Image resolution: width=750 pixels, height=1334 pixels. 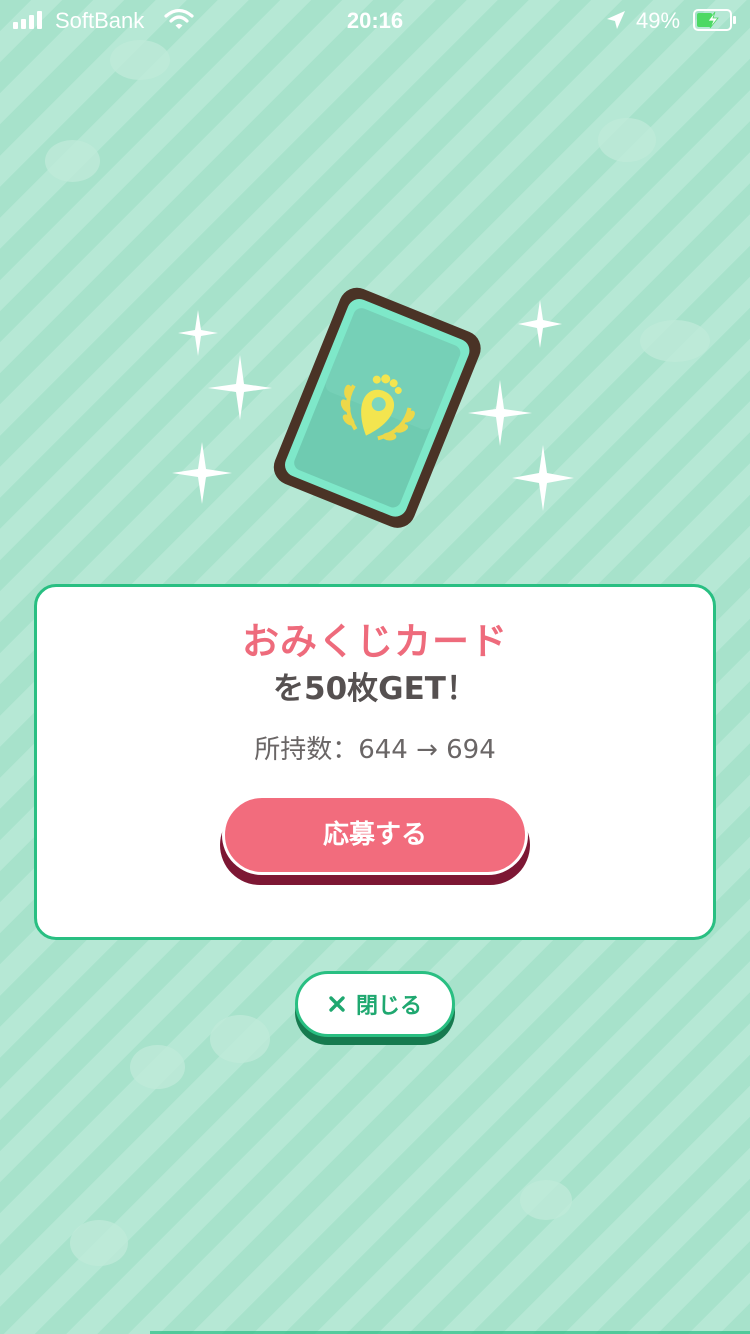 I want to click on location-arrow-icon, so click(x=616, y=20).